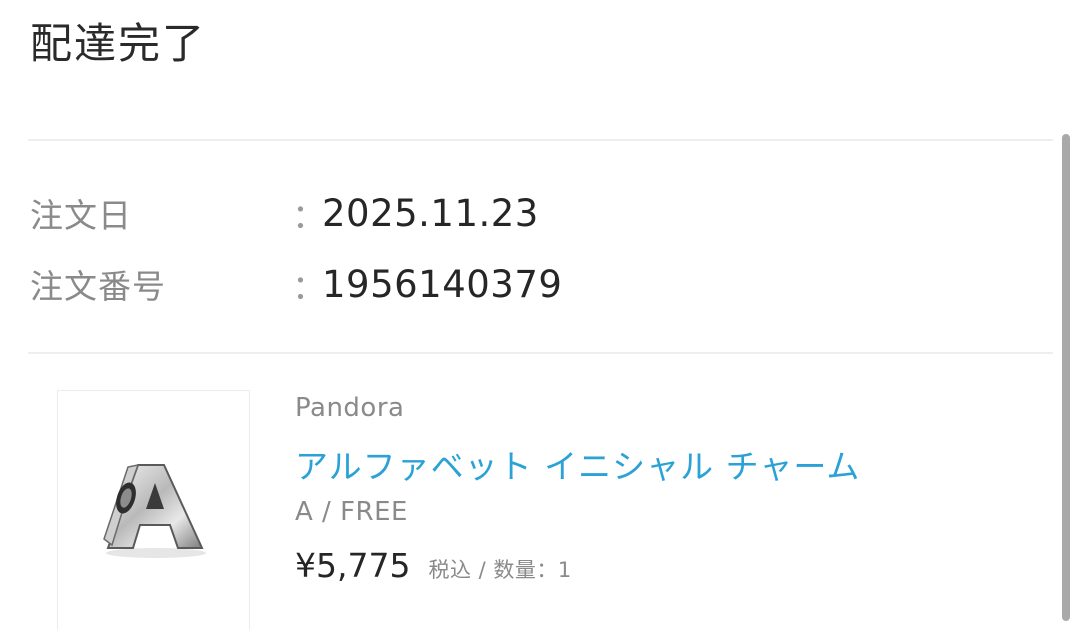 This screenshot has height=630, width=1080. What do you see at coordinates (442, 284) in the screenshot?
I see `order-number-value: 1956140379` at bounding box center [442, 284].